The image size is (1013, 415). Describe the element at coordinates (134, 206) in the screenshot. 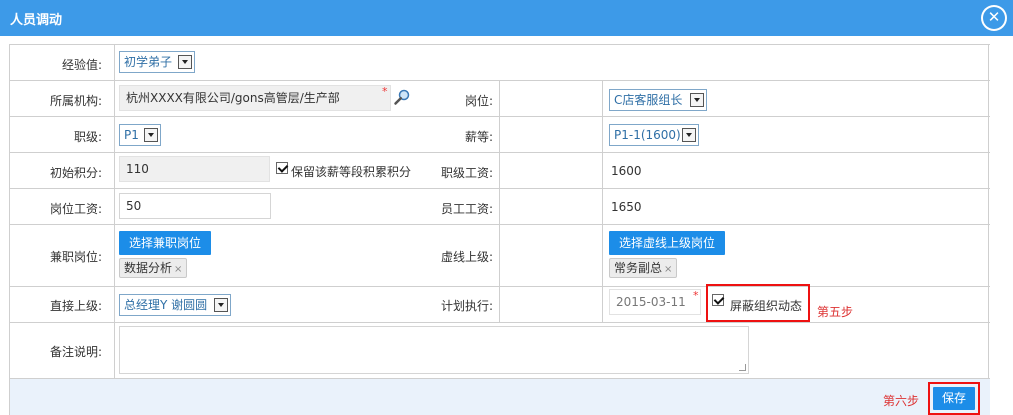

I see `position-salary-value: 50` at that location.